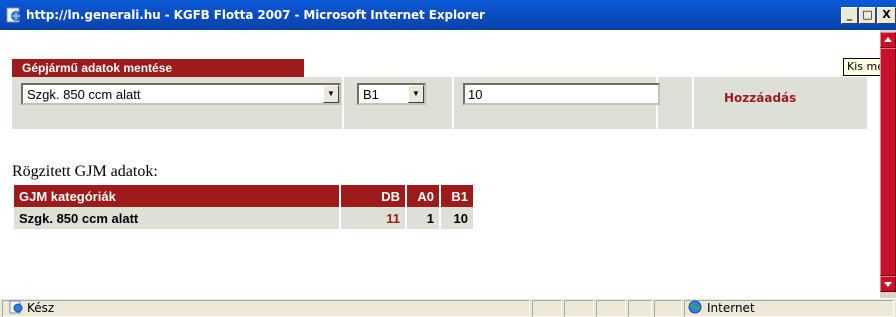 The width and height of the screenshot is (896, 317). Describe the element at coordinates (849, 15) in the screenshot. I see `minimize-button: _` at that location.